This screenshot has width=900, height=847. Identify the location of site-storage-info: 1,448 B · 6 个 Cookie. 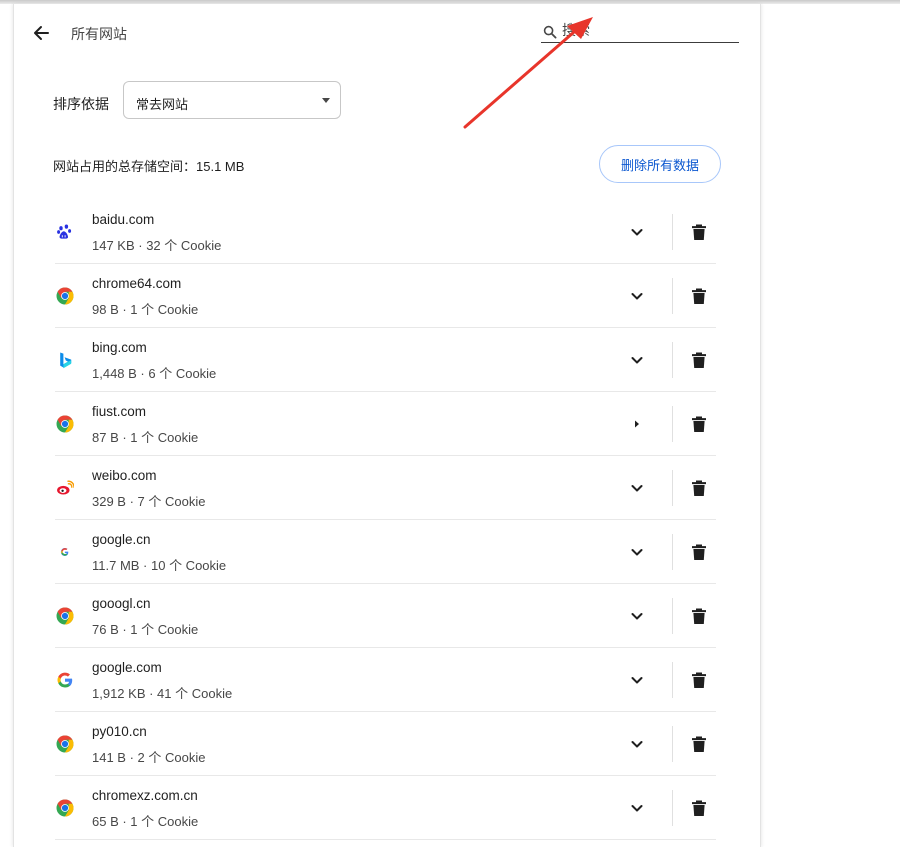
(154, 373).